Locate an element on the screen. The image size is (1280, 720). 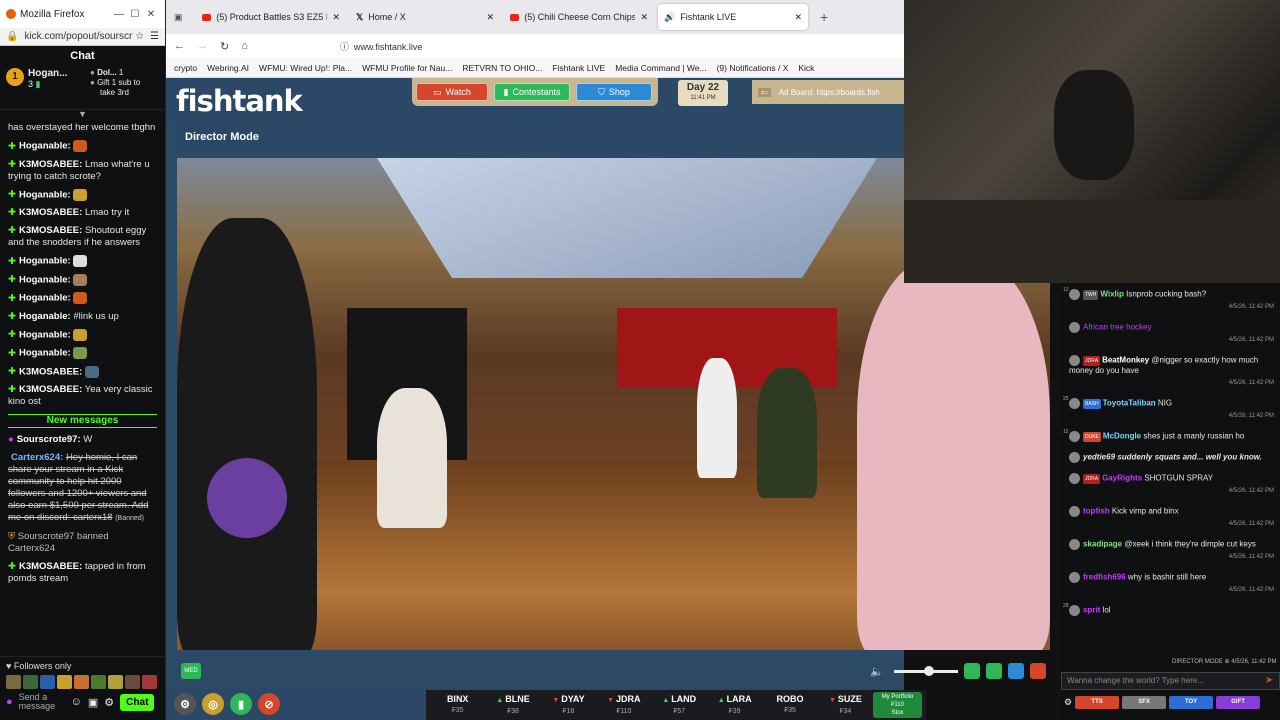
chat-username: ToyotaTaliban is located at coordinates (1129, 403).